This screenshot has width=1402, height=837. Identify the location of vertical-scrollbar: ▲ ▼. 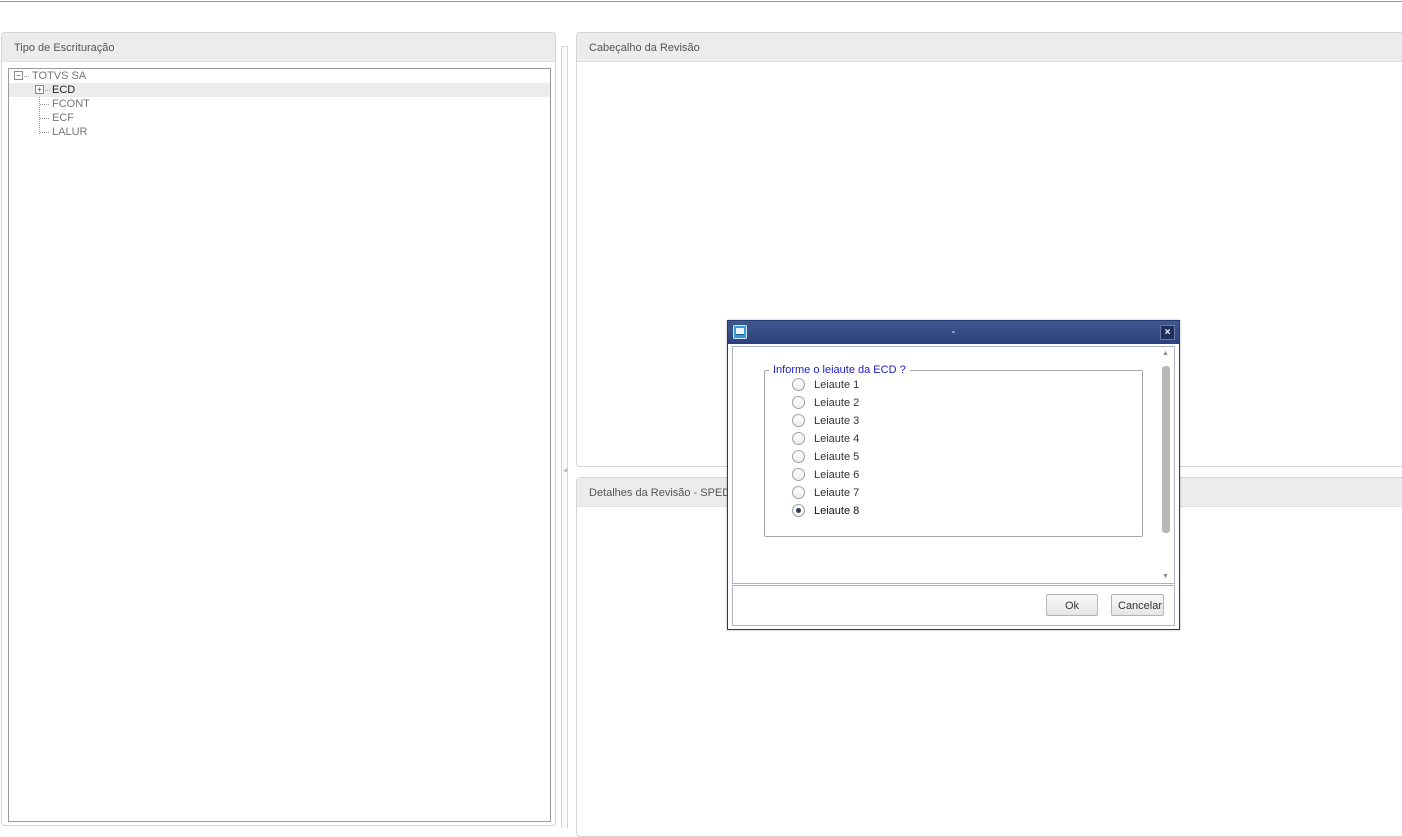
(1166, 465).